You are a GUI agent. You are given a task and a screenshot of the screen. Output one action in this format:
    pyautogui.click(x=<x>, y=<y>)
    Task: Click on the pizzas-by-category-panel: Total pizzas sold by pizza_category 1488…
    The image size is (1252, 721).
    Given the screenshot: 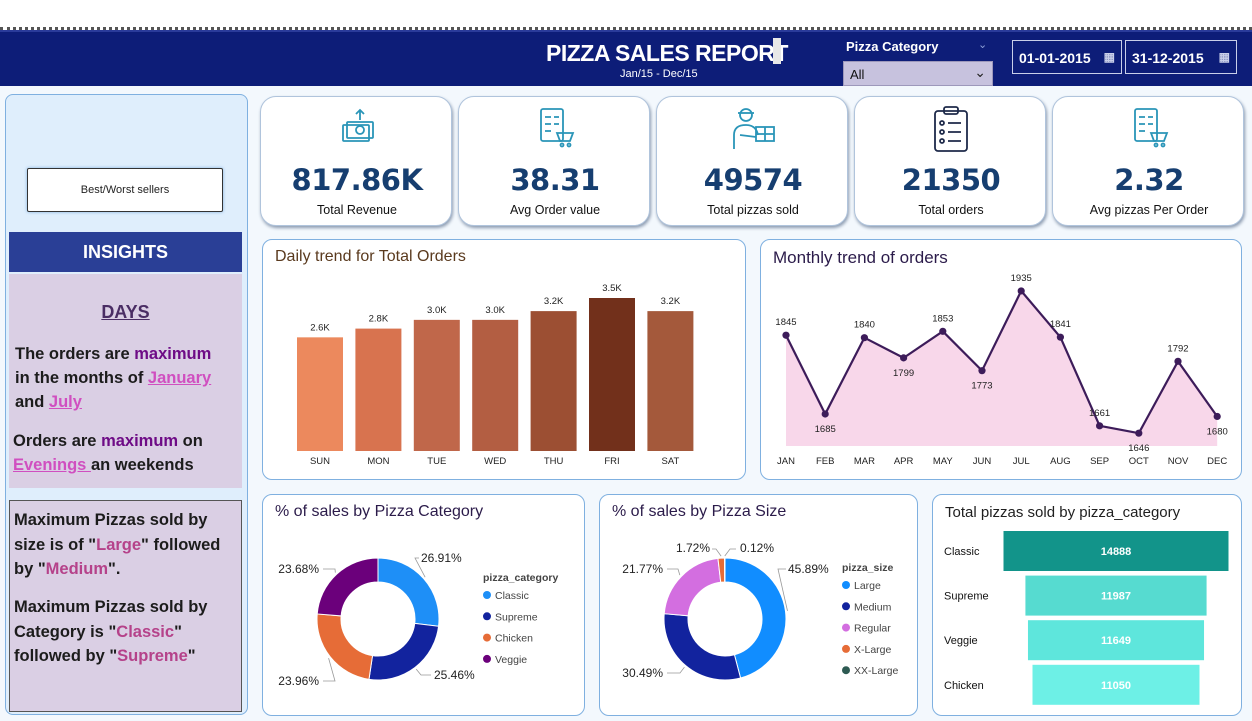 What is the action you would take?
    pyautogui.click(x=1087, y=605)
    